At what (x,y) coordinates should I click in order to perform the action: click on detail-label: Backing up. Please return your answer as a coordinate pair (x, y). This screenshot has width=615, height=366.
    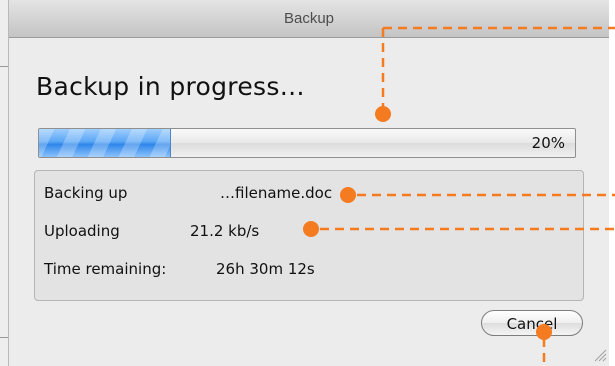
    Looking at the image, I should click on (86, 193).